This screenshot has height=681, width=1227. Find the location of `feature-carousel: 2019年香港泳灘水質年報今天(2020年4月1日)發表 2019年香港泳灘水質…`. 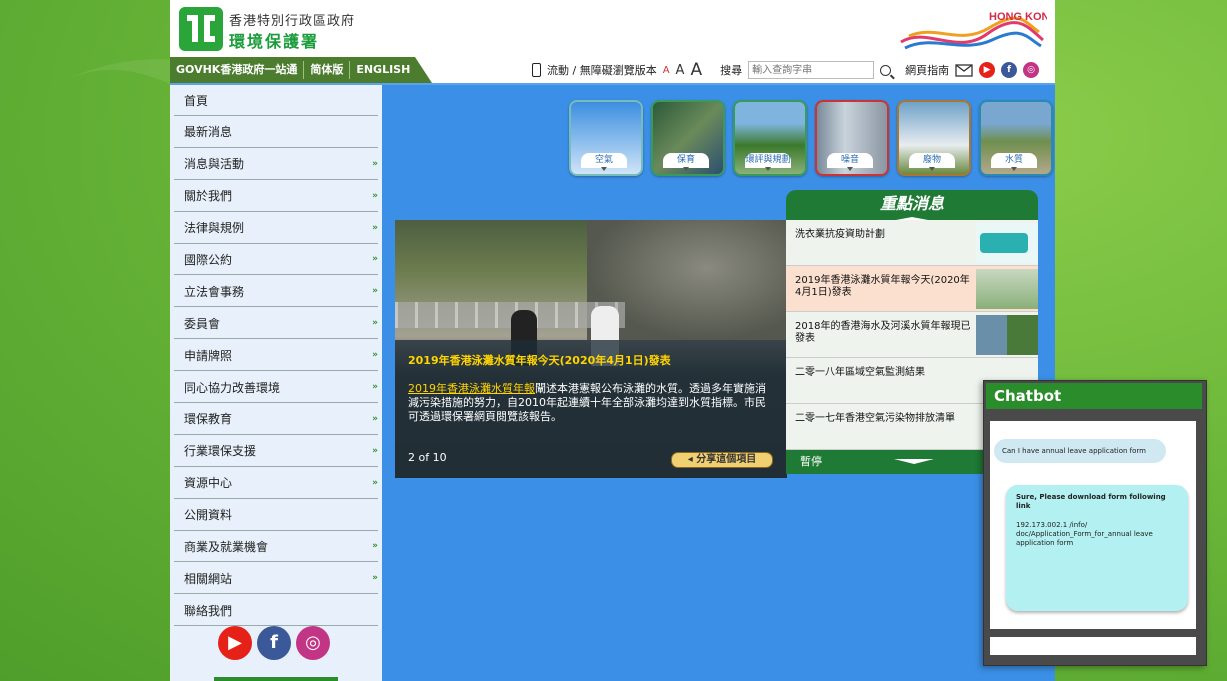

feature-carousel: 2019年香港泳灘水質年報今天(2020年4月1日)發表 2019年香港泳灘水質… is located at coordinates (591, 349).